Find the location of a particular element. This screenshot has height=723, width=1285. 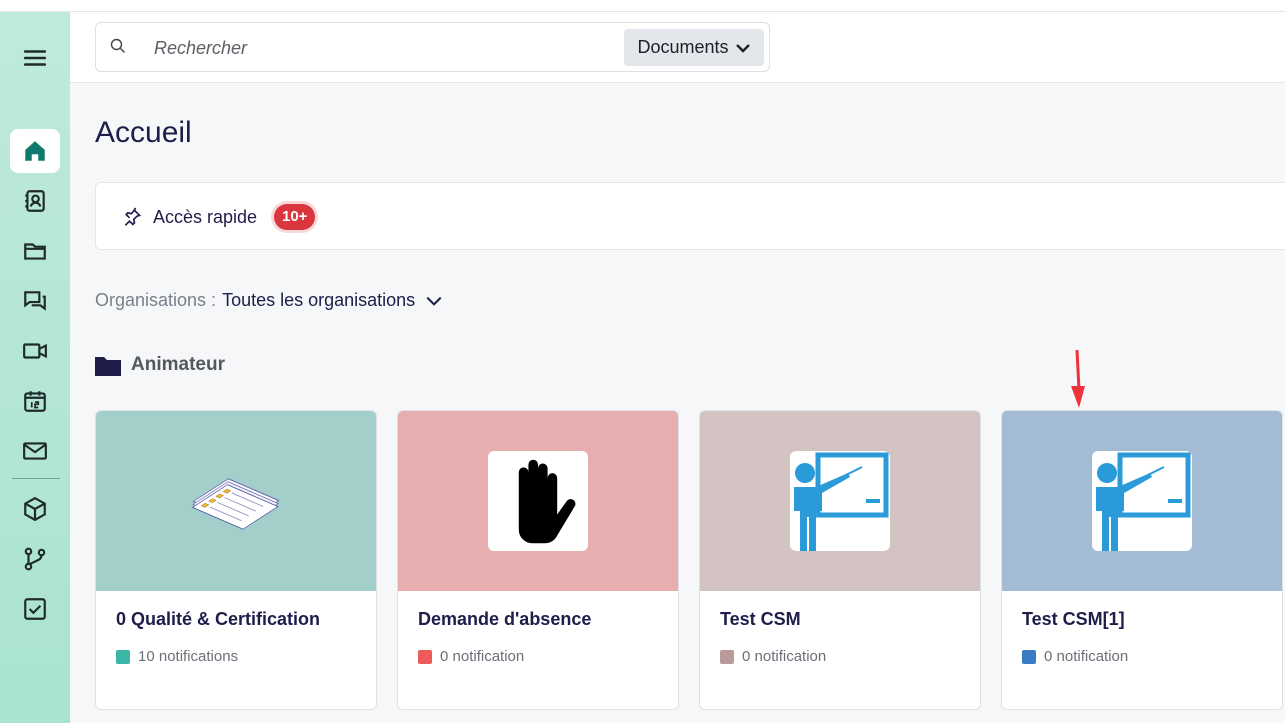

top-header: Documents is located at coordinates (677, 47).